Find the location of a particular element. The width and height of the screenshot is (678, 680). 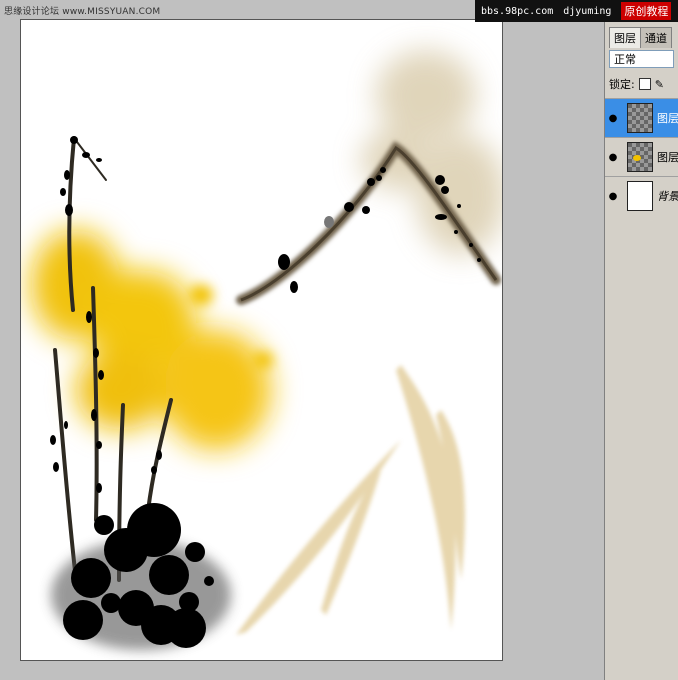

watermark-author: djyuming is located at coordinates (587, 11).